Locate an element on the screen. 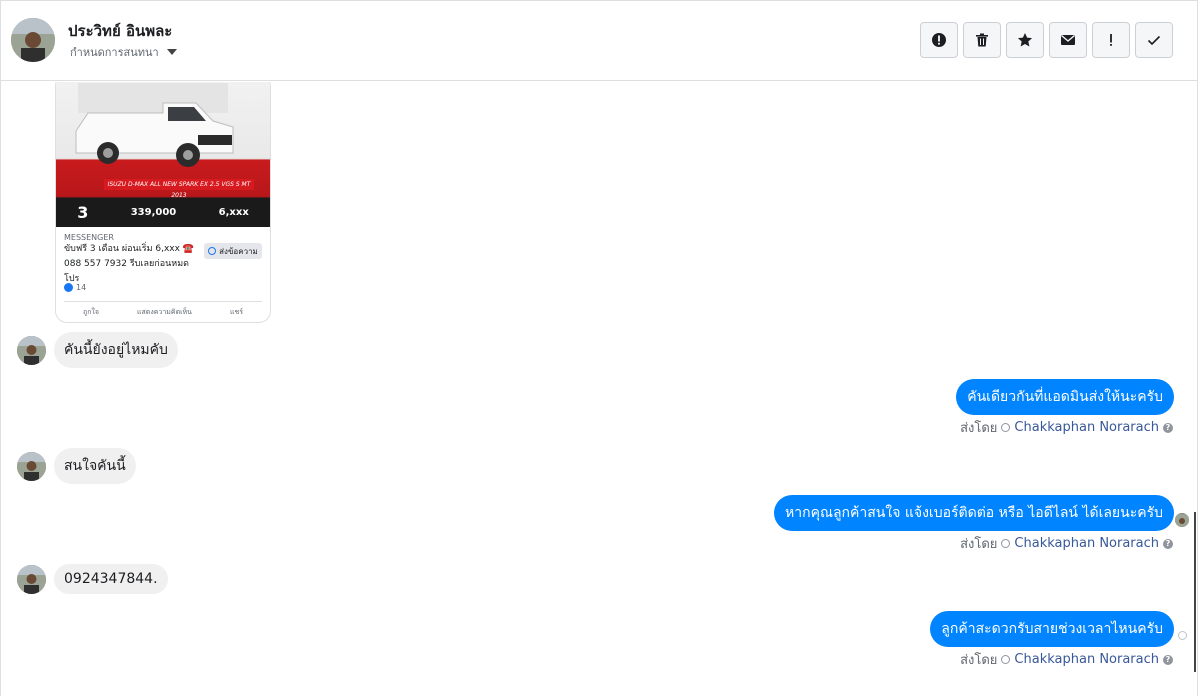  incoming-message-row: คันนี้ยังอยู่ไหมคับ is located at coordinates (97, 350).